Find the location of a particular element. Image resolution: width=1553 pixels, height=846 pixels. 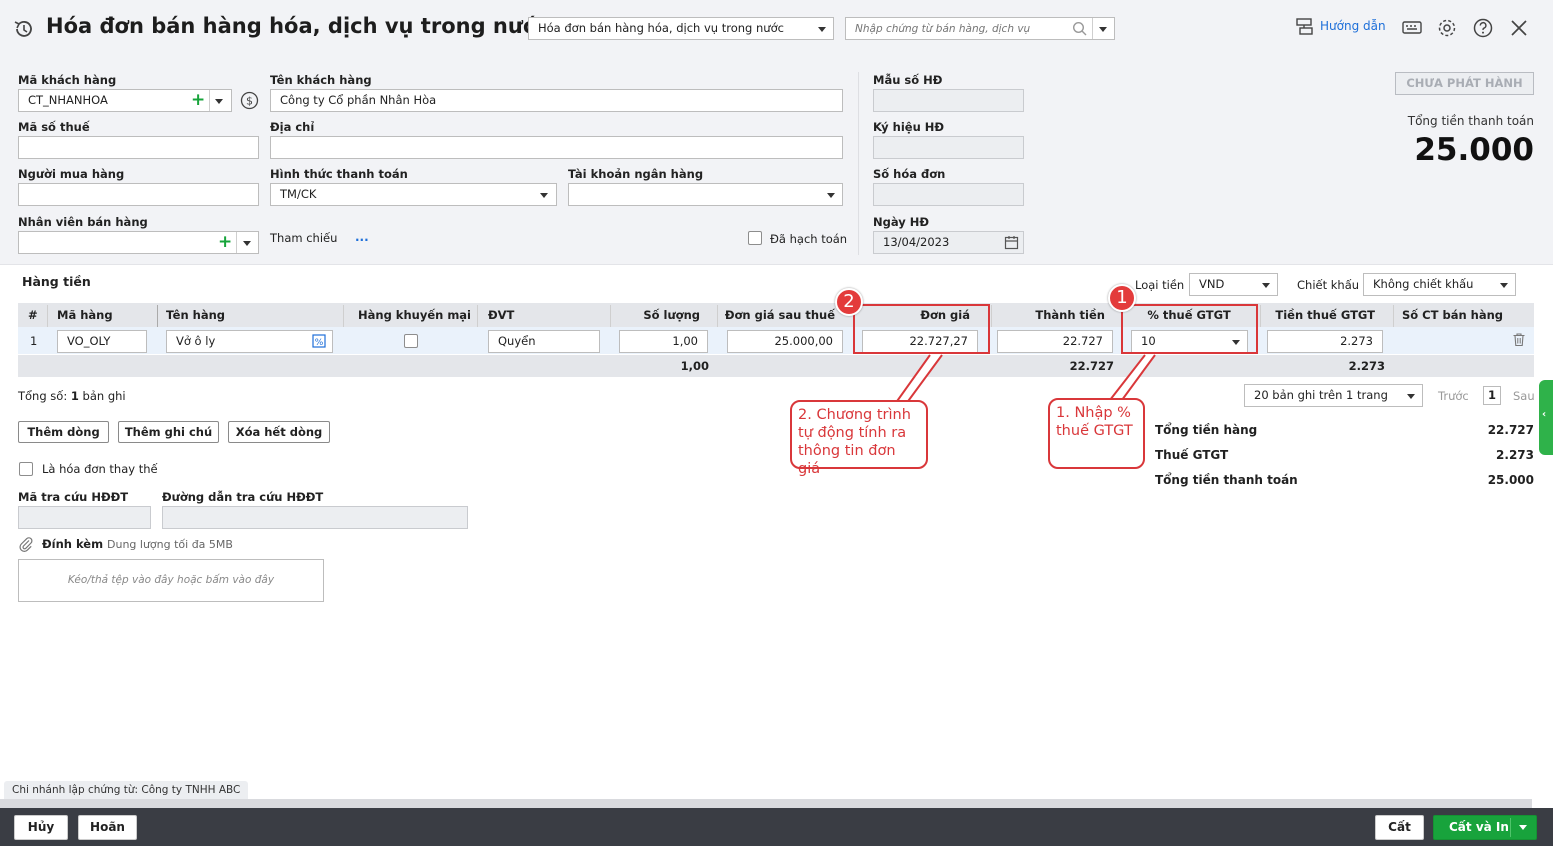

col-unit: ĐVT is located at coordinates (501, 315).